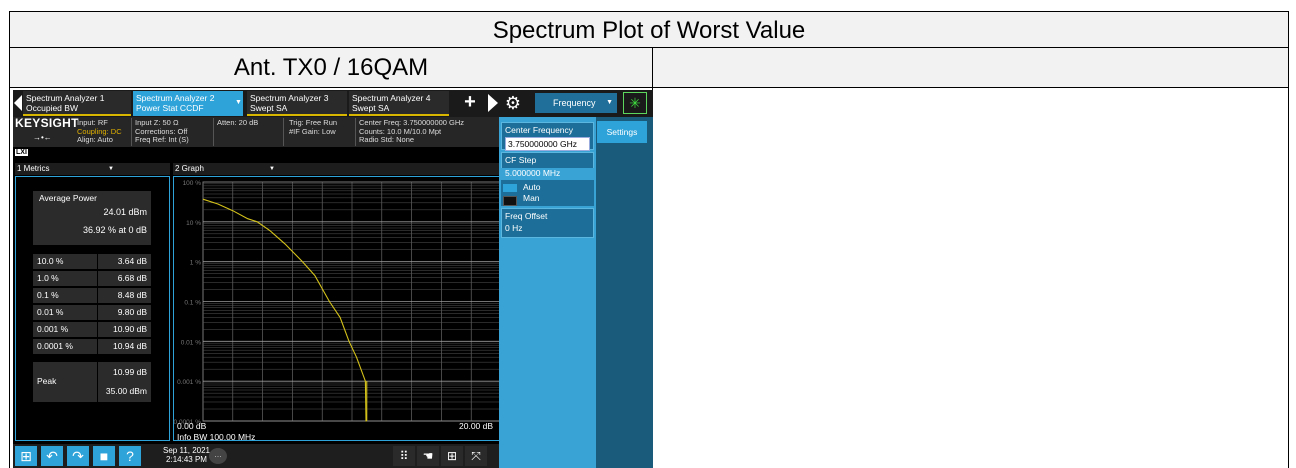 The width and height of the screenshot is (1296, 468). I want to click on if-gain: #IF Gain: Low, so click(312, 131).